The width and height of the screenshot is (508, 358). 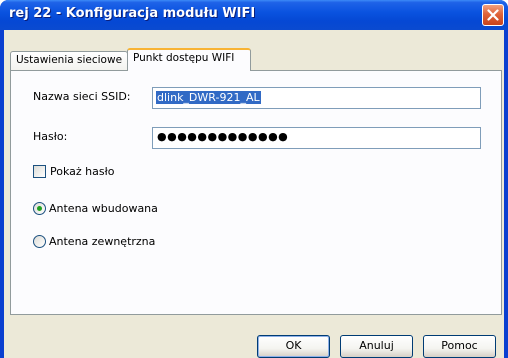 I want to click on ssid-input: dlink_DWR-921_AL, so click(x=316, y=98).